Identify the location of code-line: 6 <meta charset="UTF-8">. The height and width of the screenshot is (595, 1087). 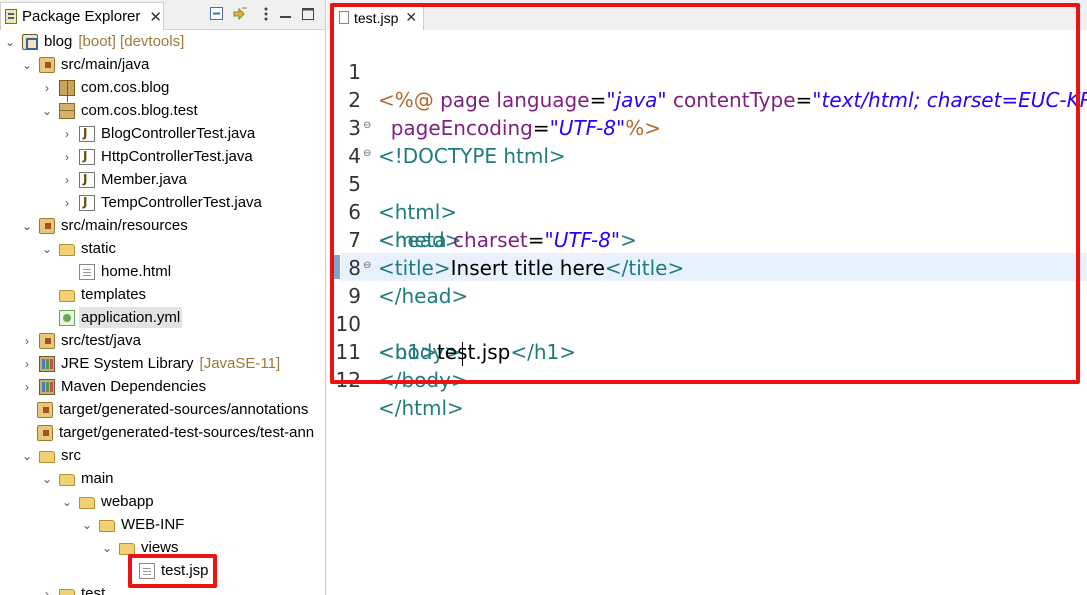
(707, 211).